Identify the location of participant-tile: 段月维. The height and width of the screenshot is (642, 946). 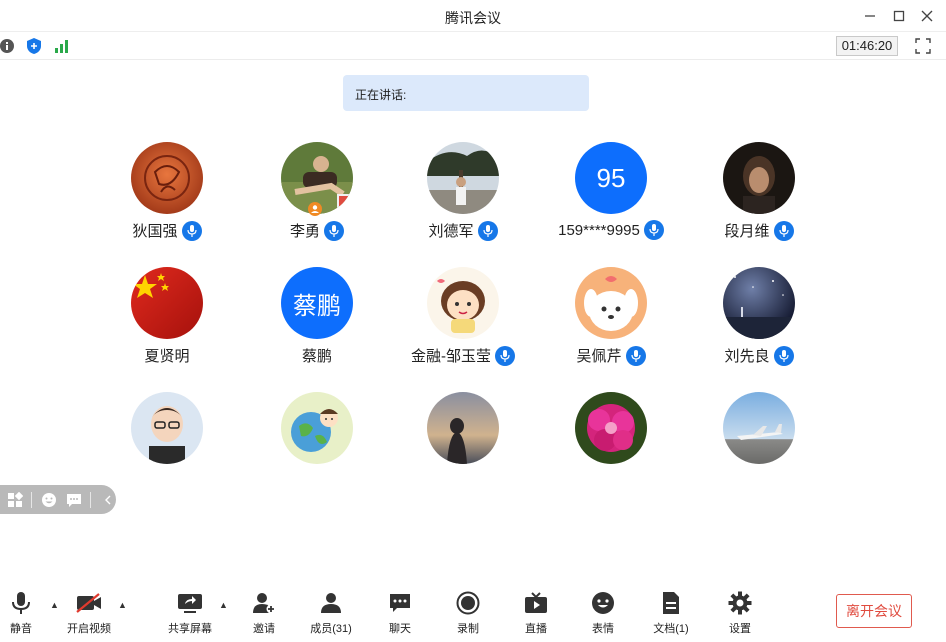
(759, 200).